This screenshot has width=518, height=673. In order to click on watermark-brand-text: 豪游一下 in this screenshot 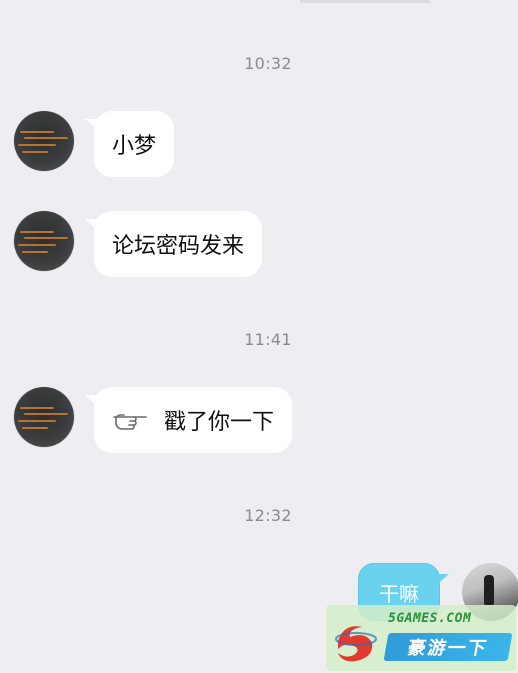, I will do `click(448, 647)`.